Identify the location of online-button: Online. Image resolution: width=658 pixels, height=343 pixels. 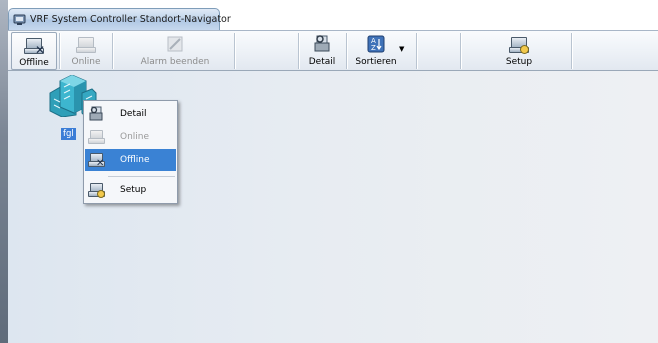
(86, 51).